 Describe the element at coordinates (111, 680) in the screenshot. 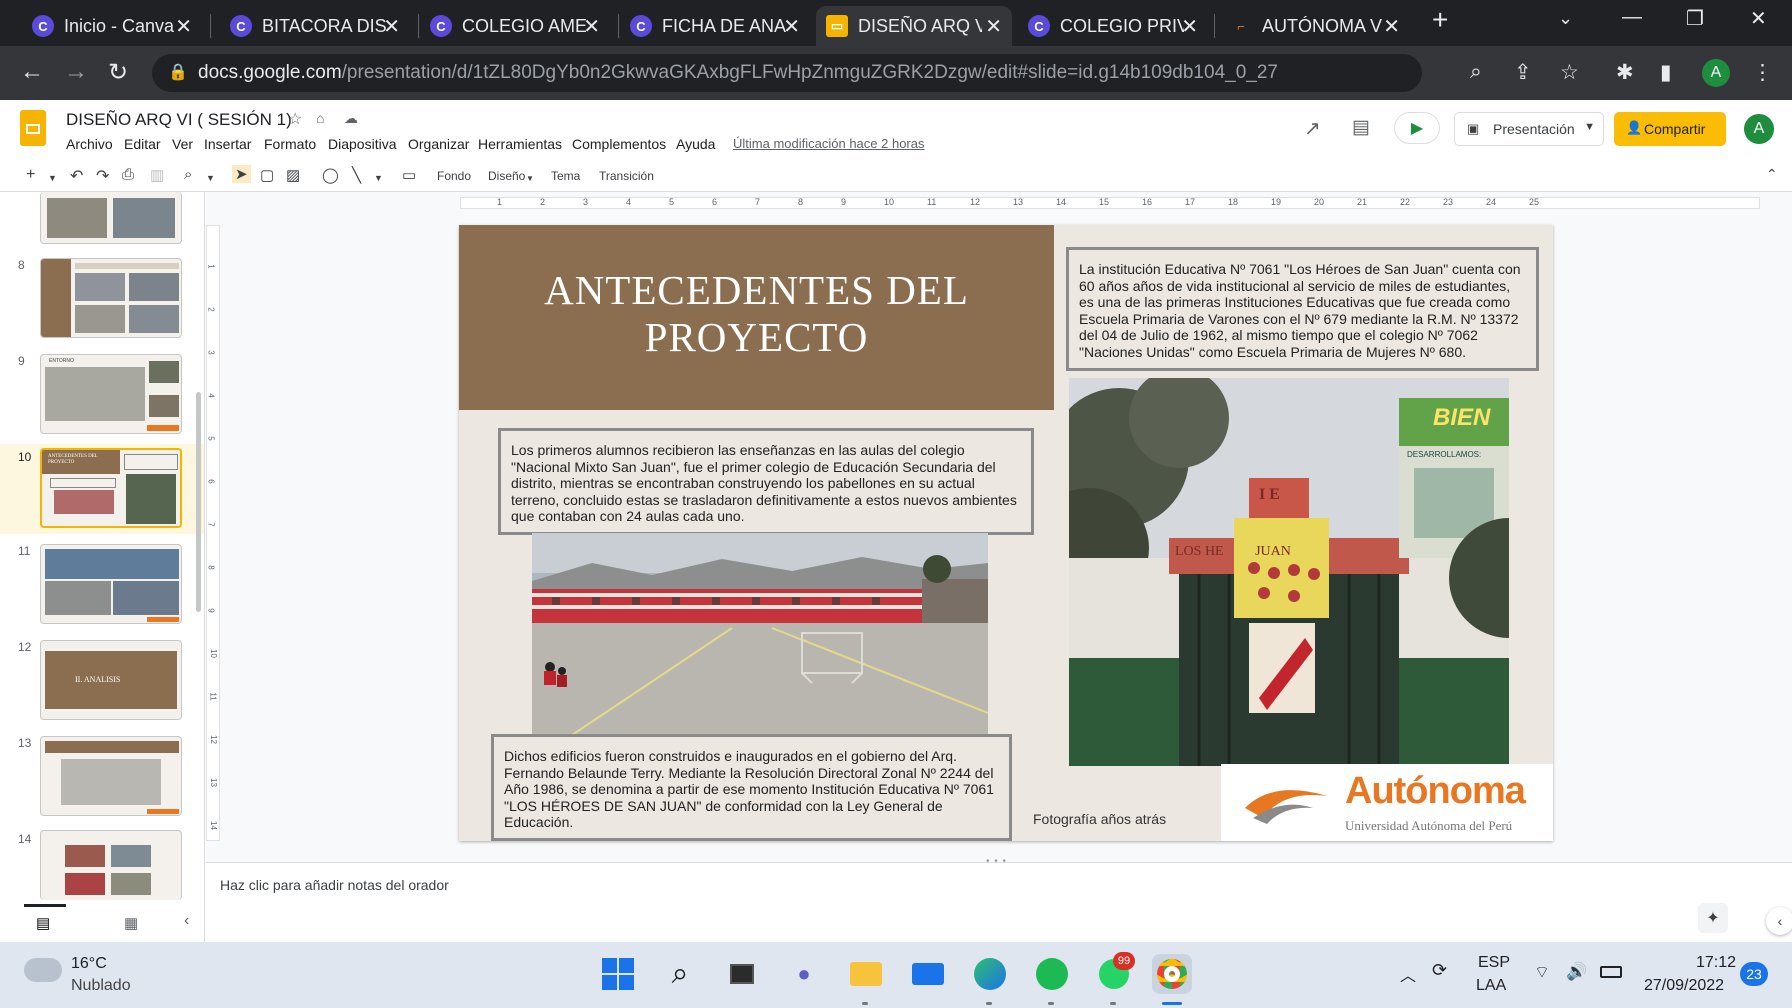

I see `slide-thumbnail-12: II. ANALISIS` at that location.